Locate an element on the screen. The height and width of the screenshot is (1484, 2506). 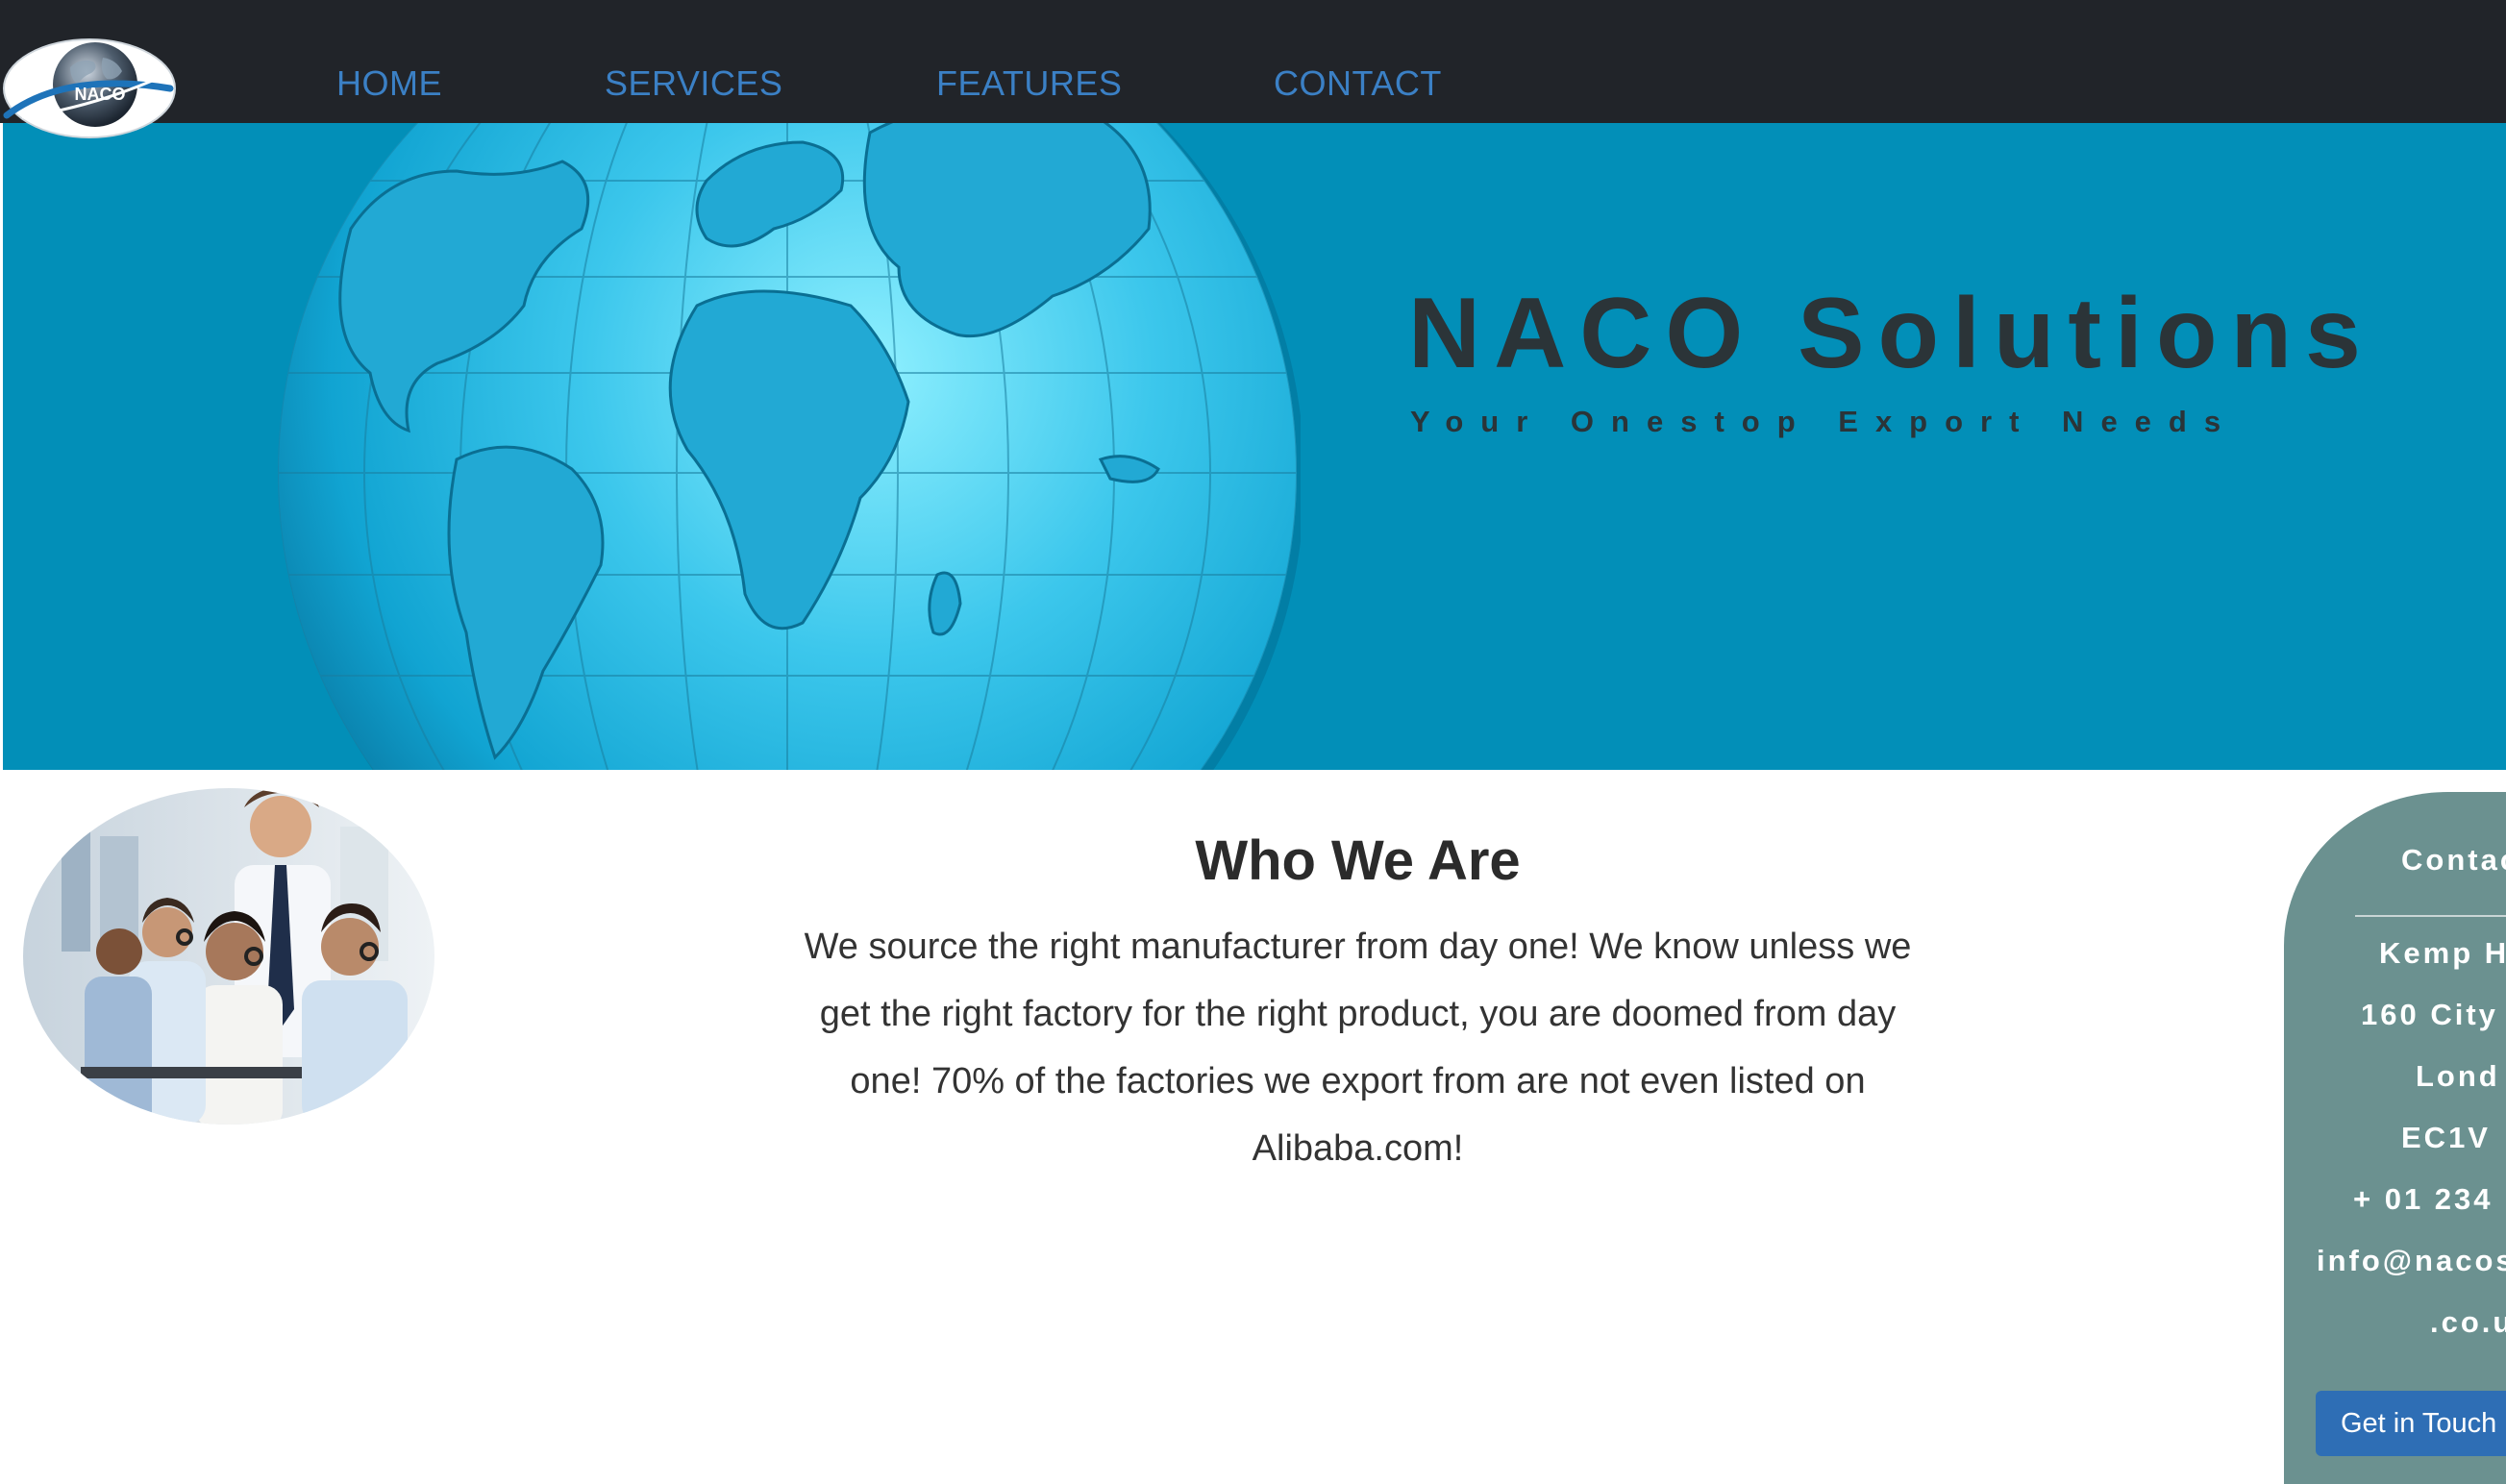
naco-logo: NACO is located at coordinates (89, 88).